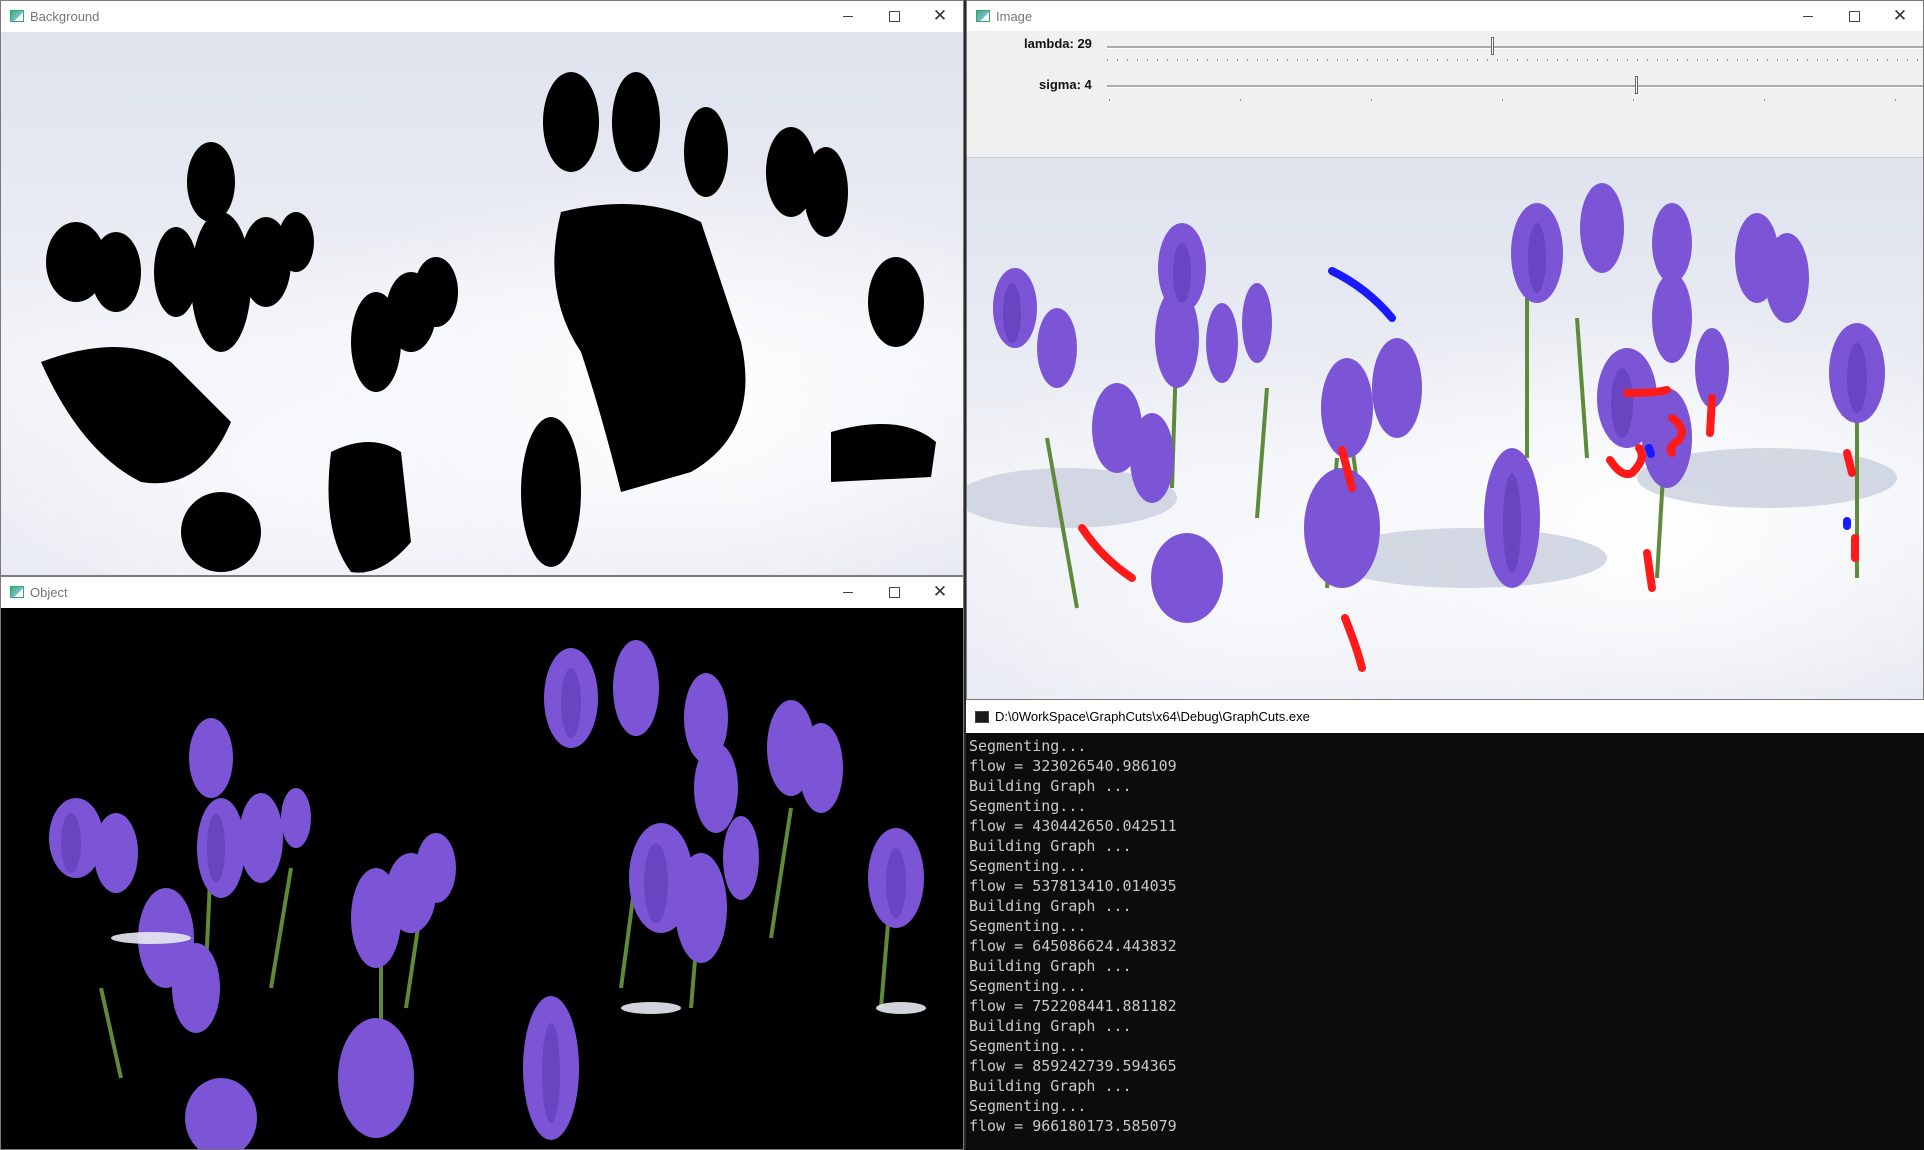 The height and width of the screenshot is (1150, 1924). Describe the element at coordinates (982, 716) in the screenshot. I see `console-icon` at that location.